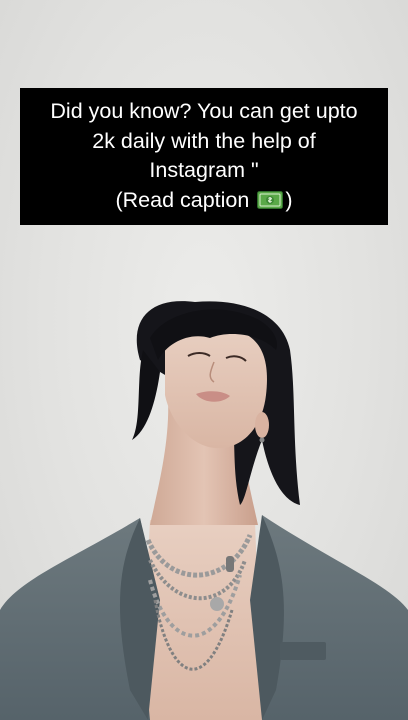 This screenshot has height=720, width=408. Describe the element at coordinates (204, 170) in the screenshot. I see `caption-line-3: Instagram "` at that location.